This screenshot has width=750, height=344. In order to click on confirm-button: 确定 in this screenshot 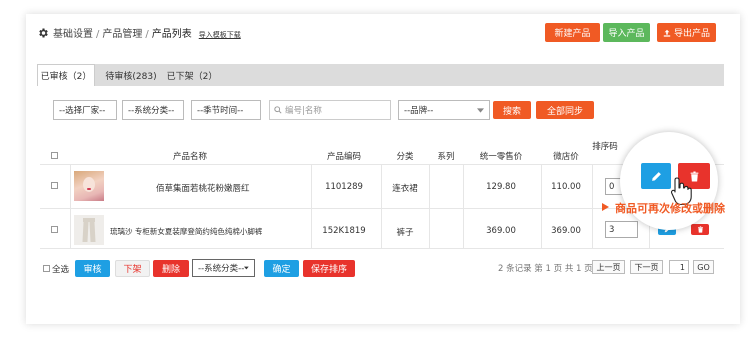, I will do `click(281, 268)`.